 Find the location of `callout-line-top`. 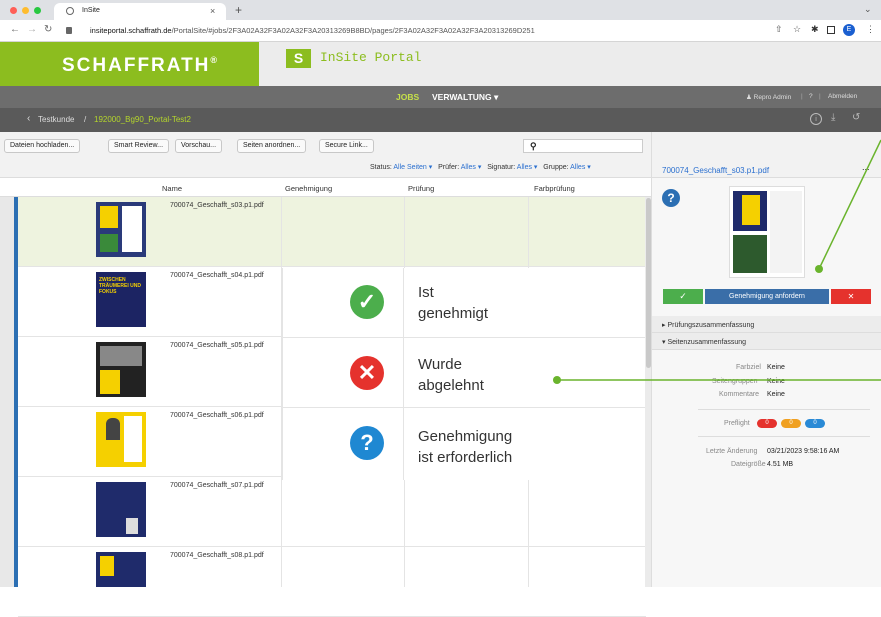

callout-line-top is located at coordinates (849, 204).